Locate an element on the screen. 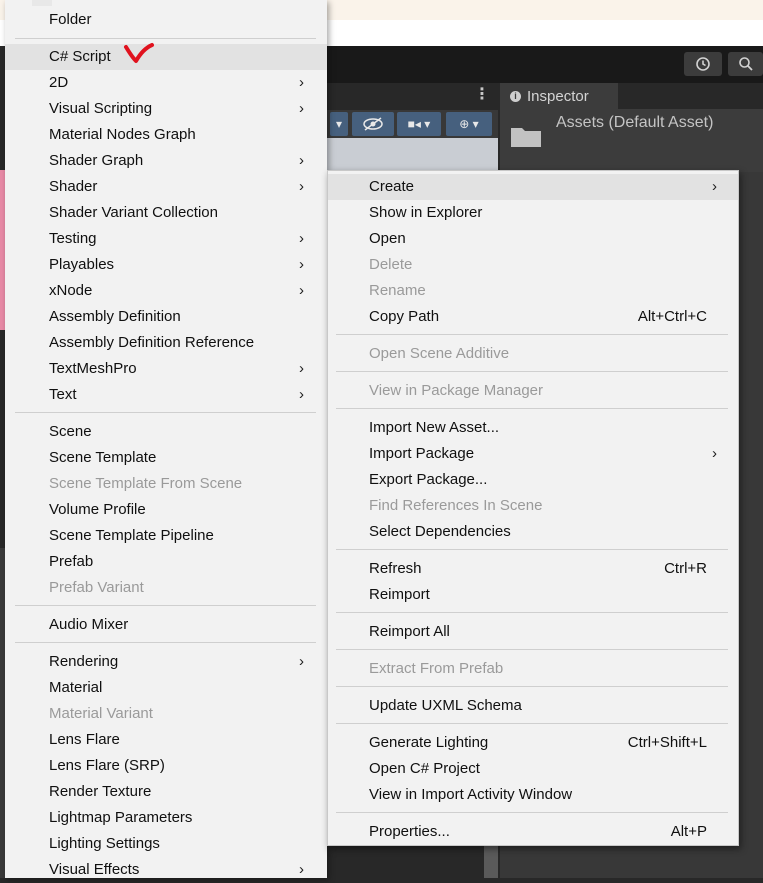 The width and height of the screenshot is (763, 883). menu-item-reimport-all: Reimport All is located at coordinates (533, 632).